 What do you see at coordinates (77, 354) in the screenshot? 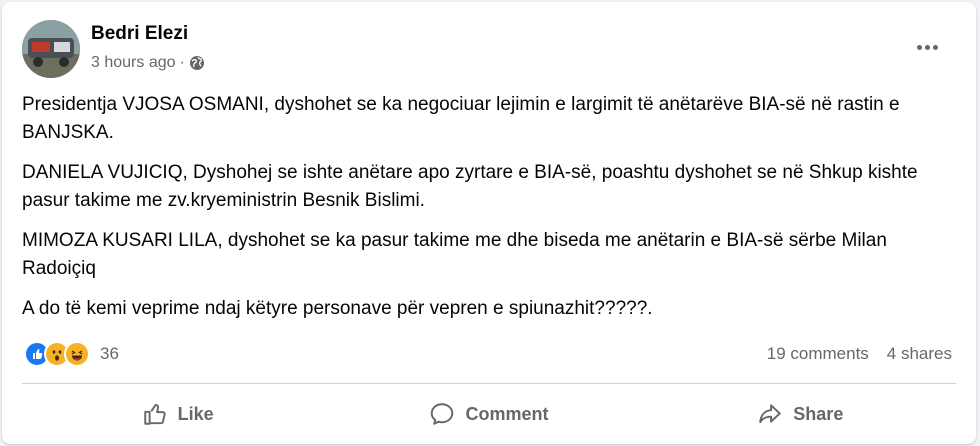
I see `haha-reaction-icon` at bounding box center [77, 354].